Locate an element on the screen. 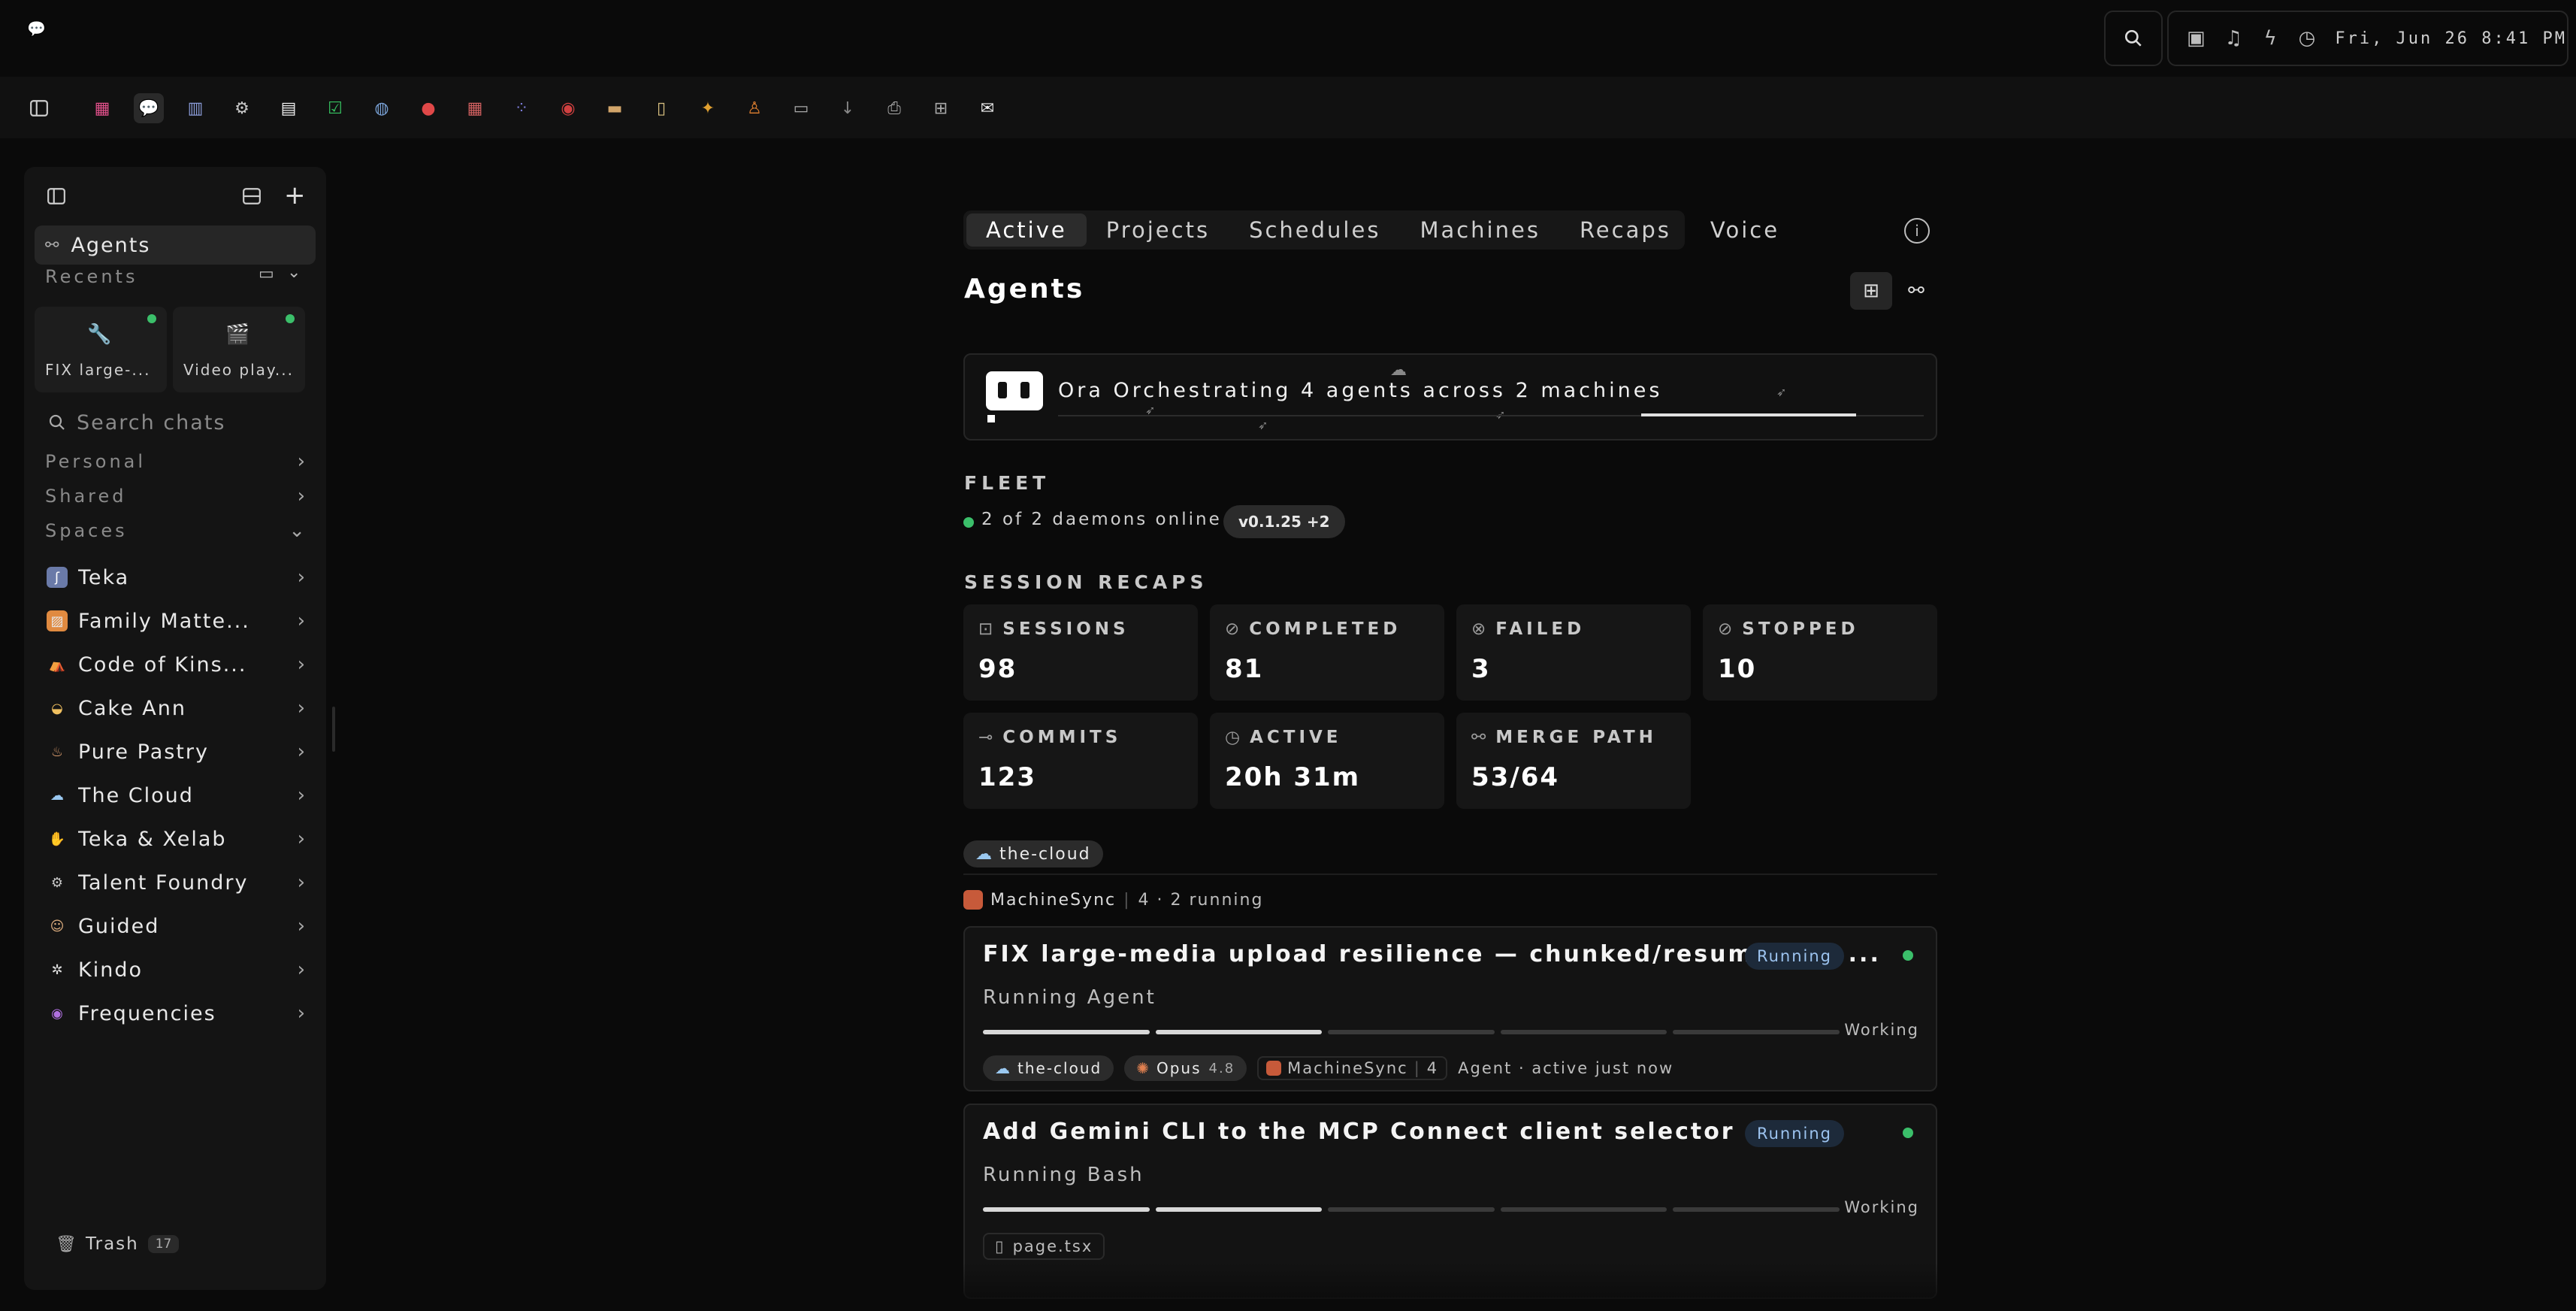 The image size is (2576, 1311). section-spaces: Spaces ⌄ is located at coordinates (176, 531).